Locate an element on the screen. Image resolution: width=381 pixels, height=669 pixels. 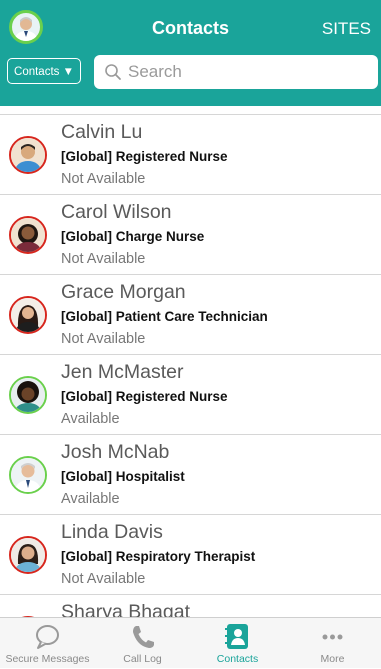
phone-icon is located at coordinates (143, 637).